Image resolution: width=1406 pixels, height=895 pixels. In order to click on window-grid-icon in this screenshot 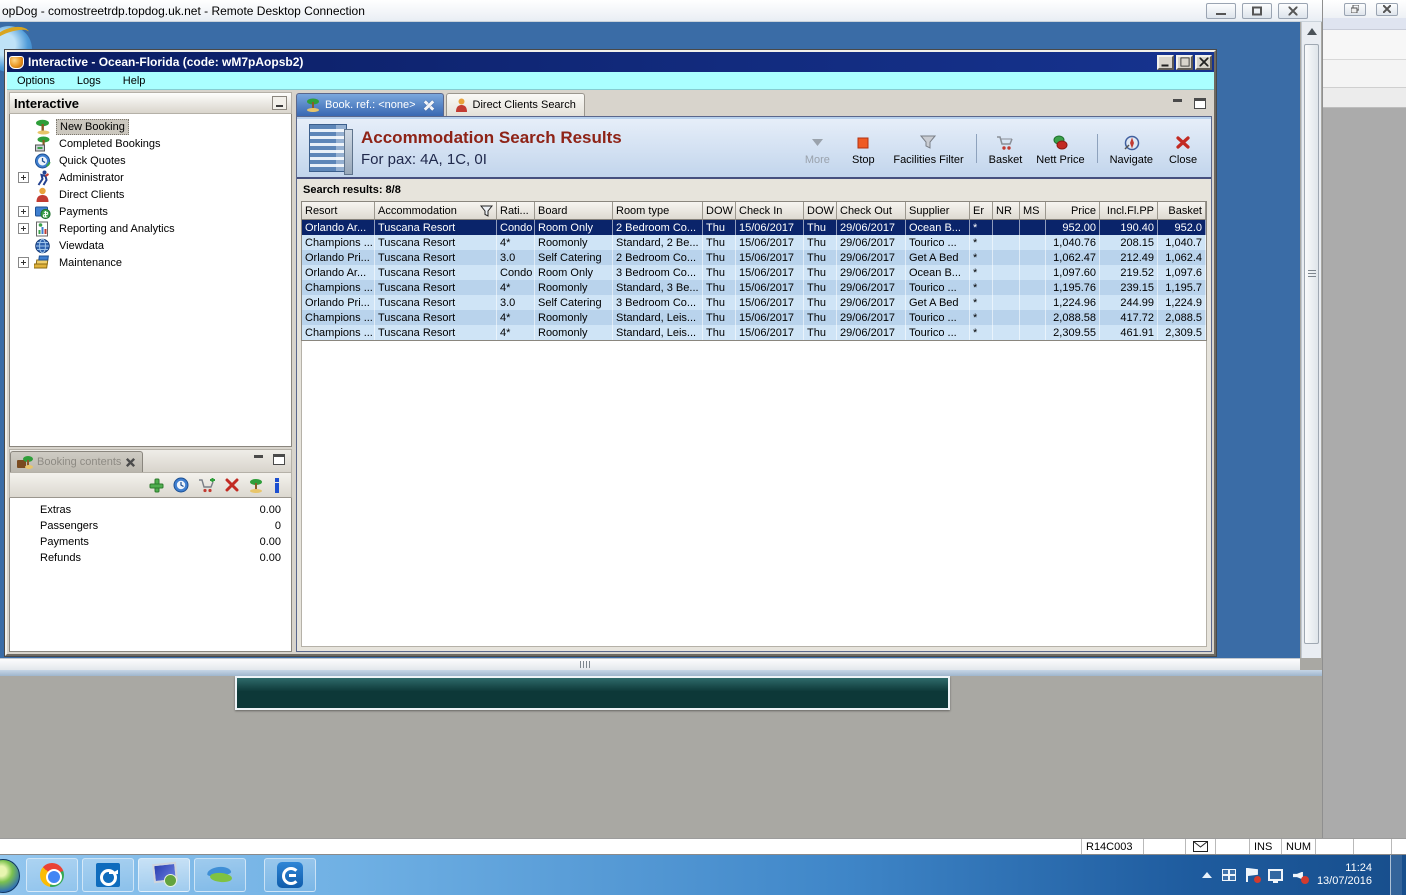, I will do `click(1228, 875)`.